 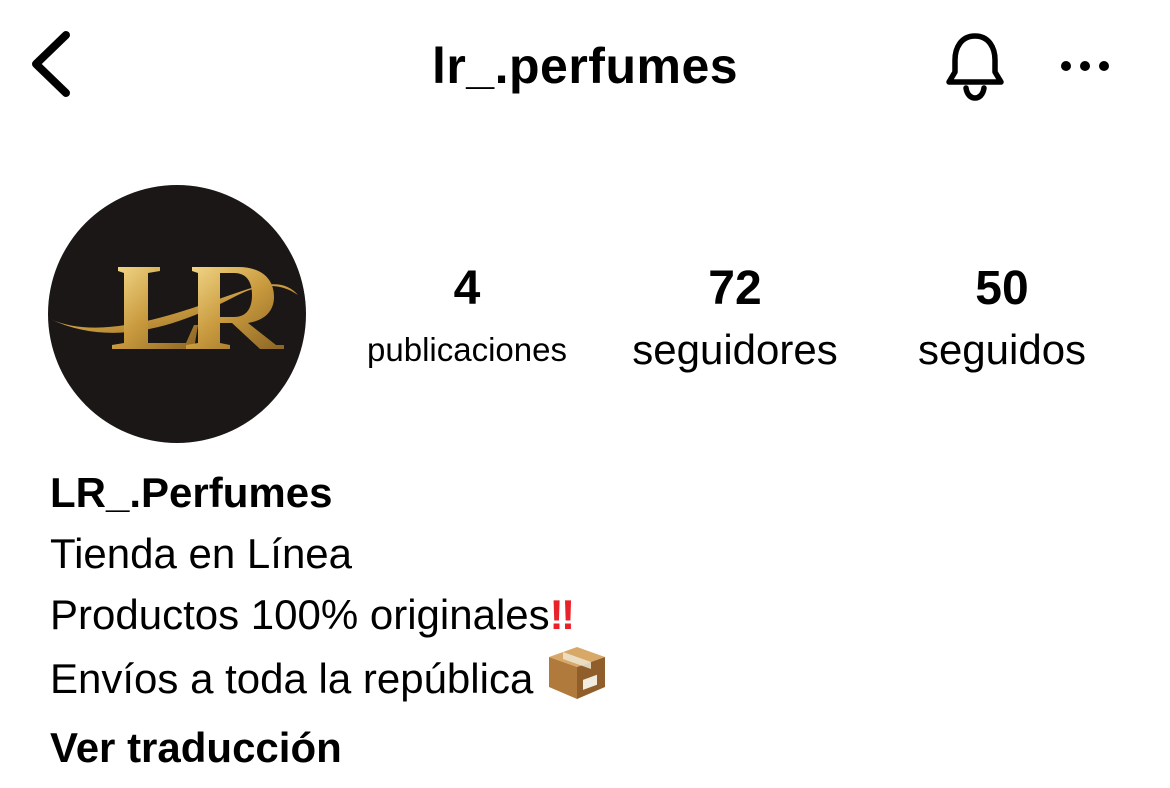 I want to click on more-options-button, so click(x=1085, y=66).